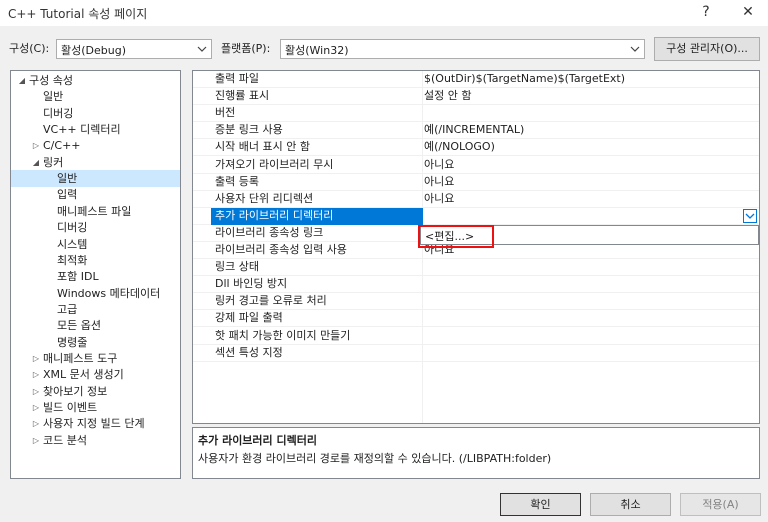 The height and width of the screenshot is (522, 768). I want to click on property-row: 버전, so click(476, 114).